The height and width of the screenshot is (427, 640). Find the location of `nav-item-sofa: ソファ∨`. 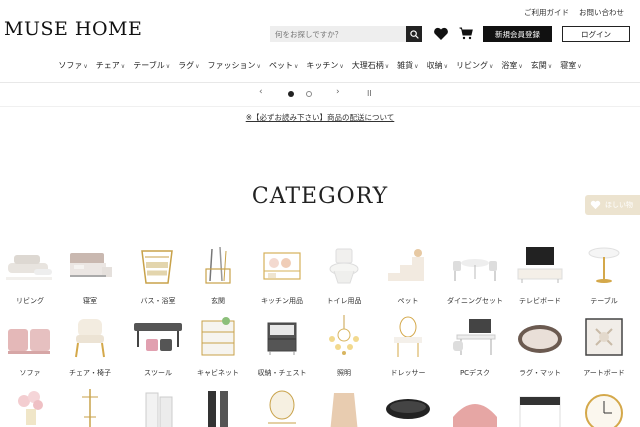

nav-item-sofa: ソファ∨ is located at coordinates (72, 67).